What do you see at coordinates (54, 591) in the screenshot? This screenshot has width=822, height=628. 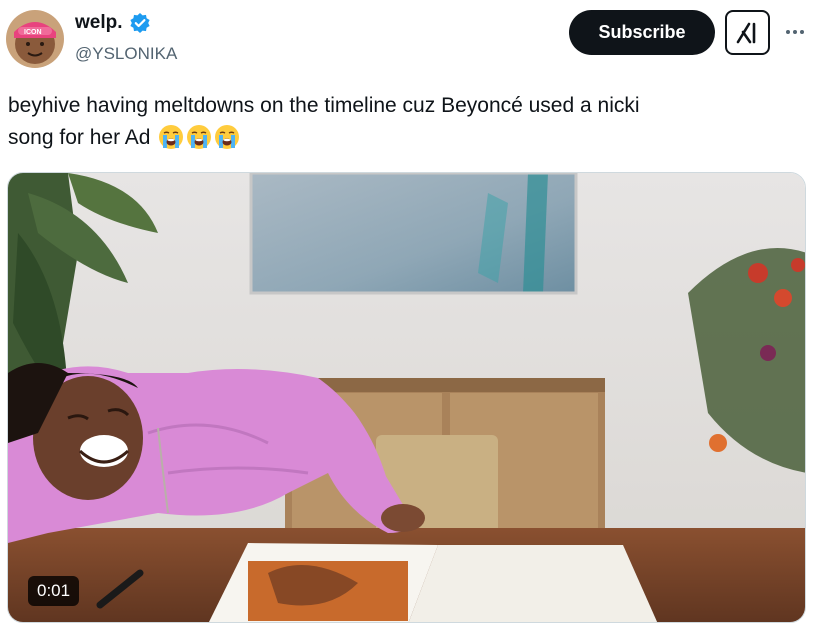 I see `video-timestamp: 0:01` at bounding box center [54, 591].